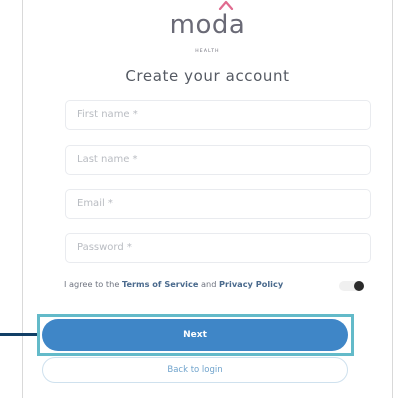 The height and width of the screenshot is (398, 414). Describe the element at coordinates (207, 76) in the screenshot. I see `page-title: Create your account` at that location.